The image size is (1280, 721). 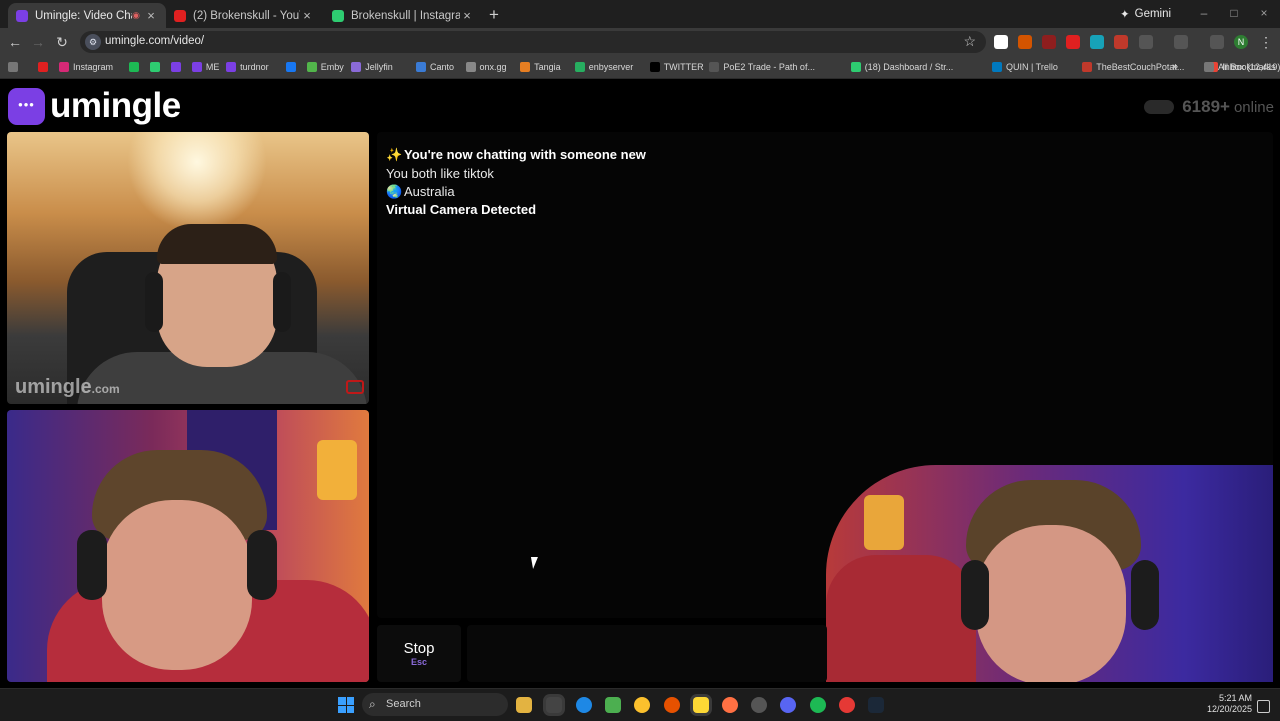 I want to click on bookmark-item: Canto, so click(x=435, y=67).